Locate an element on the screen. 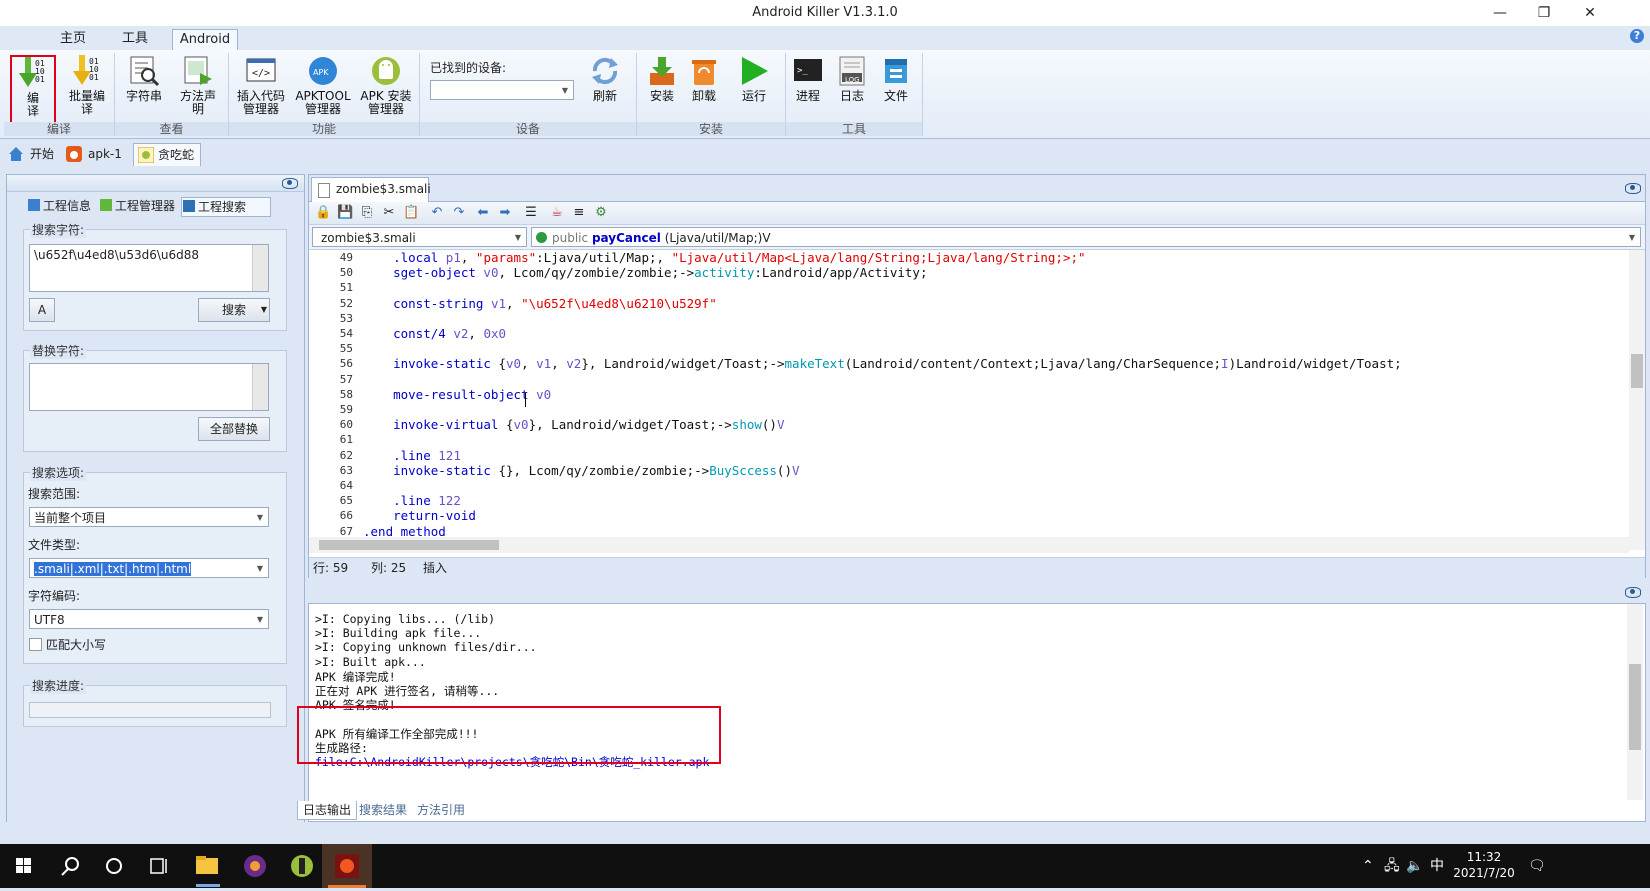 The image size is (1650, 891). file-select: zombie$3.smali ▼ is located at coordinates (419, 237).